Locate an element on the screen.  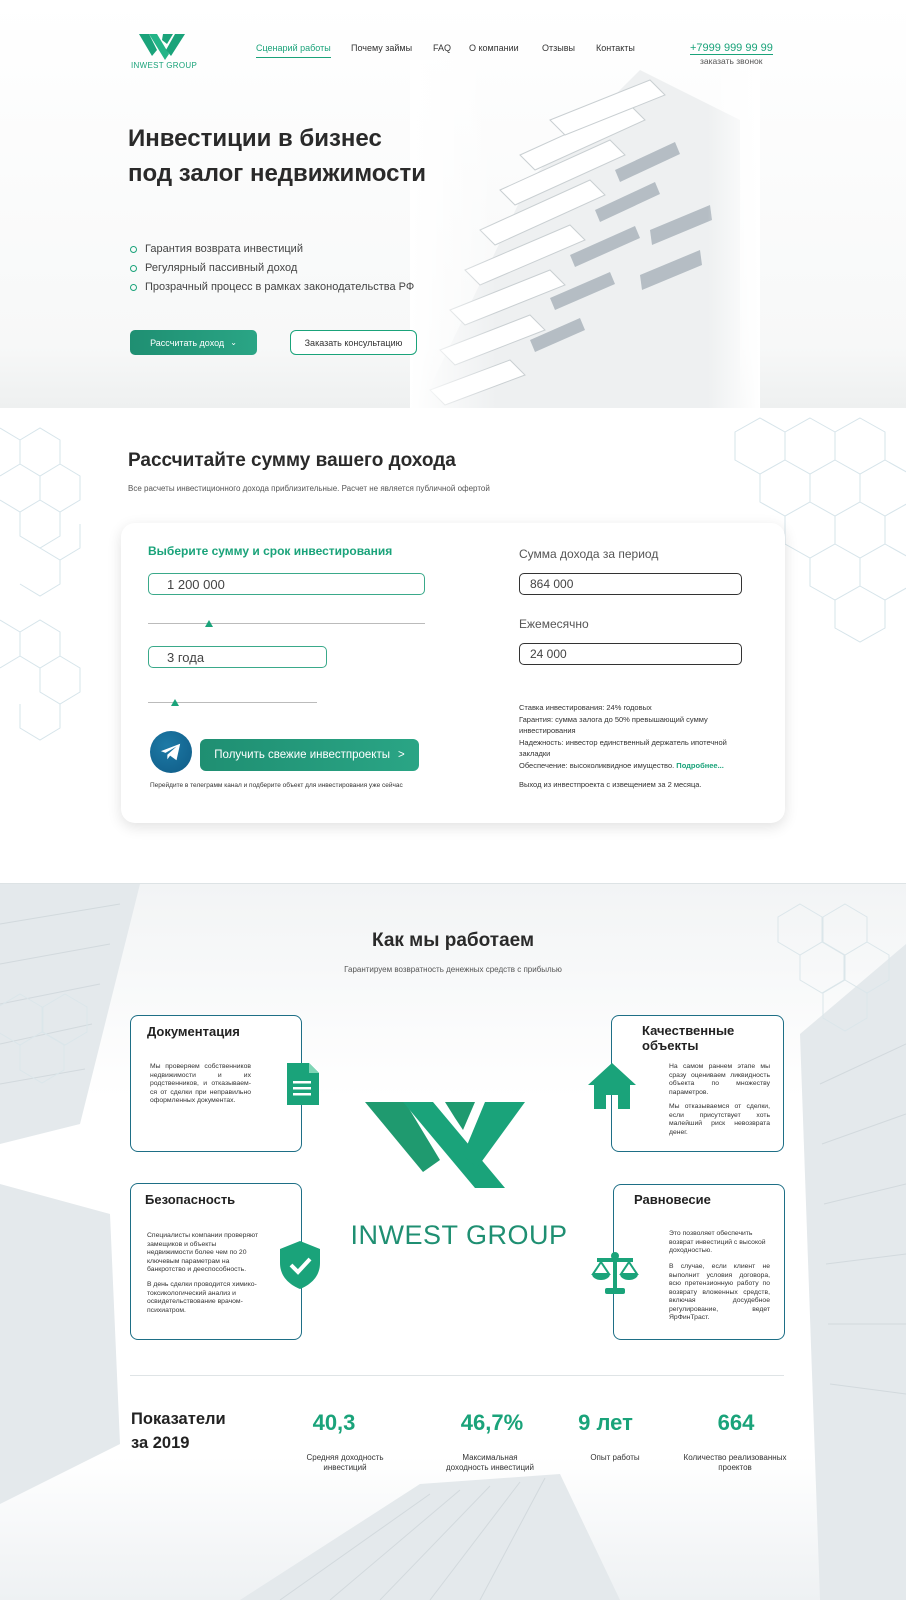
chevron-down-icon: ⌄ is located at coordinates (233, 342).